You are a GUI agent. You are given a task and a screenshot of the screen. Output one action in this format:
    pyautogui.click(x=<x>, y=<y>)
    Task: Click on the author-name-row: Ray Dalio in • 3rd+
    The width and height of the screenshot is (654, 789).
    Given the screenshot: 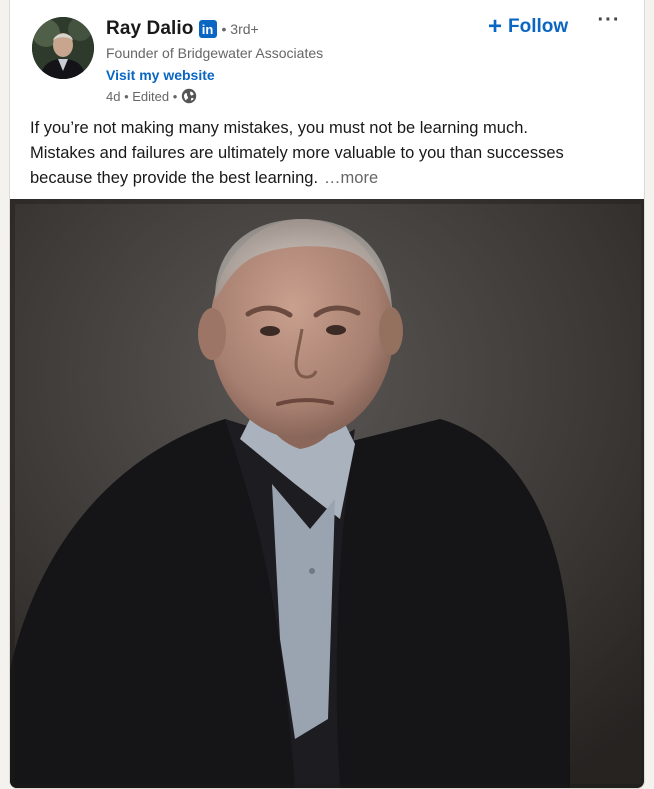 What is the action you would take?
    pyautogui.click(x=214, y=29)
    